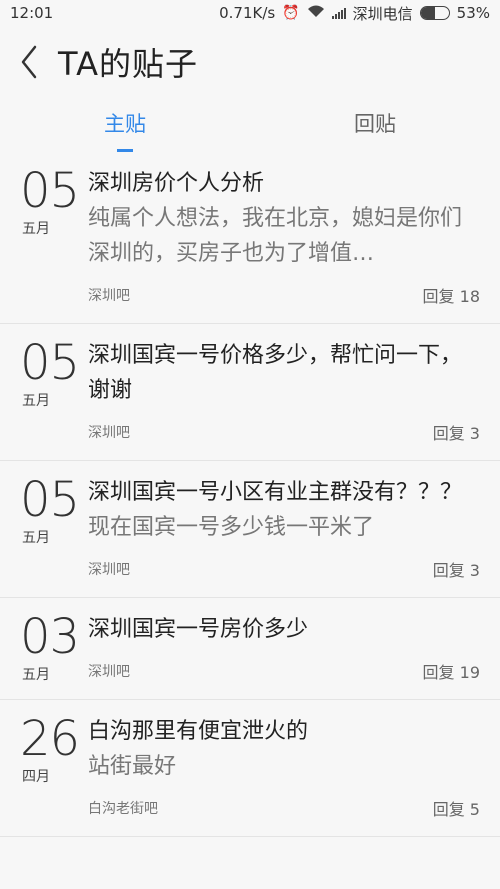 Image resolution: width=500 pixels, height=889 pixels. What do you see at coordinates (284, 810) in the screenshot?
I see `post-meta: 白沟老街吧 回复 5` at bounding box center [284, 810].